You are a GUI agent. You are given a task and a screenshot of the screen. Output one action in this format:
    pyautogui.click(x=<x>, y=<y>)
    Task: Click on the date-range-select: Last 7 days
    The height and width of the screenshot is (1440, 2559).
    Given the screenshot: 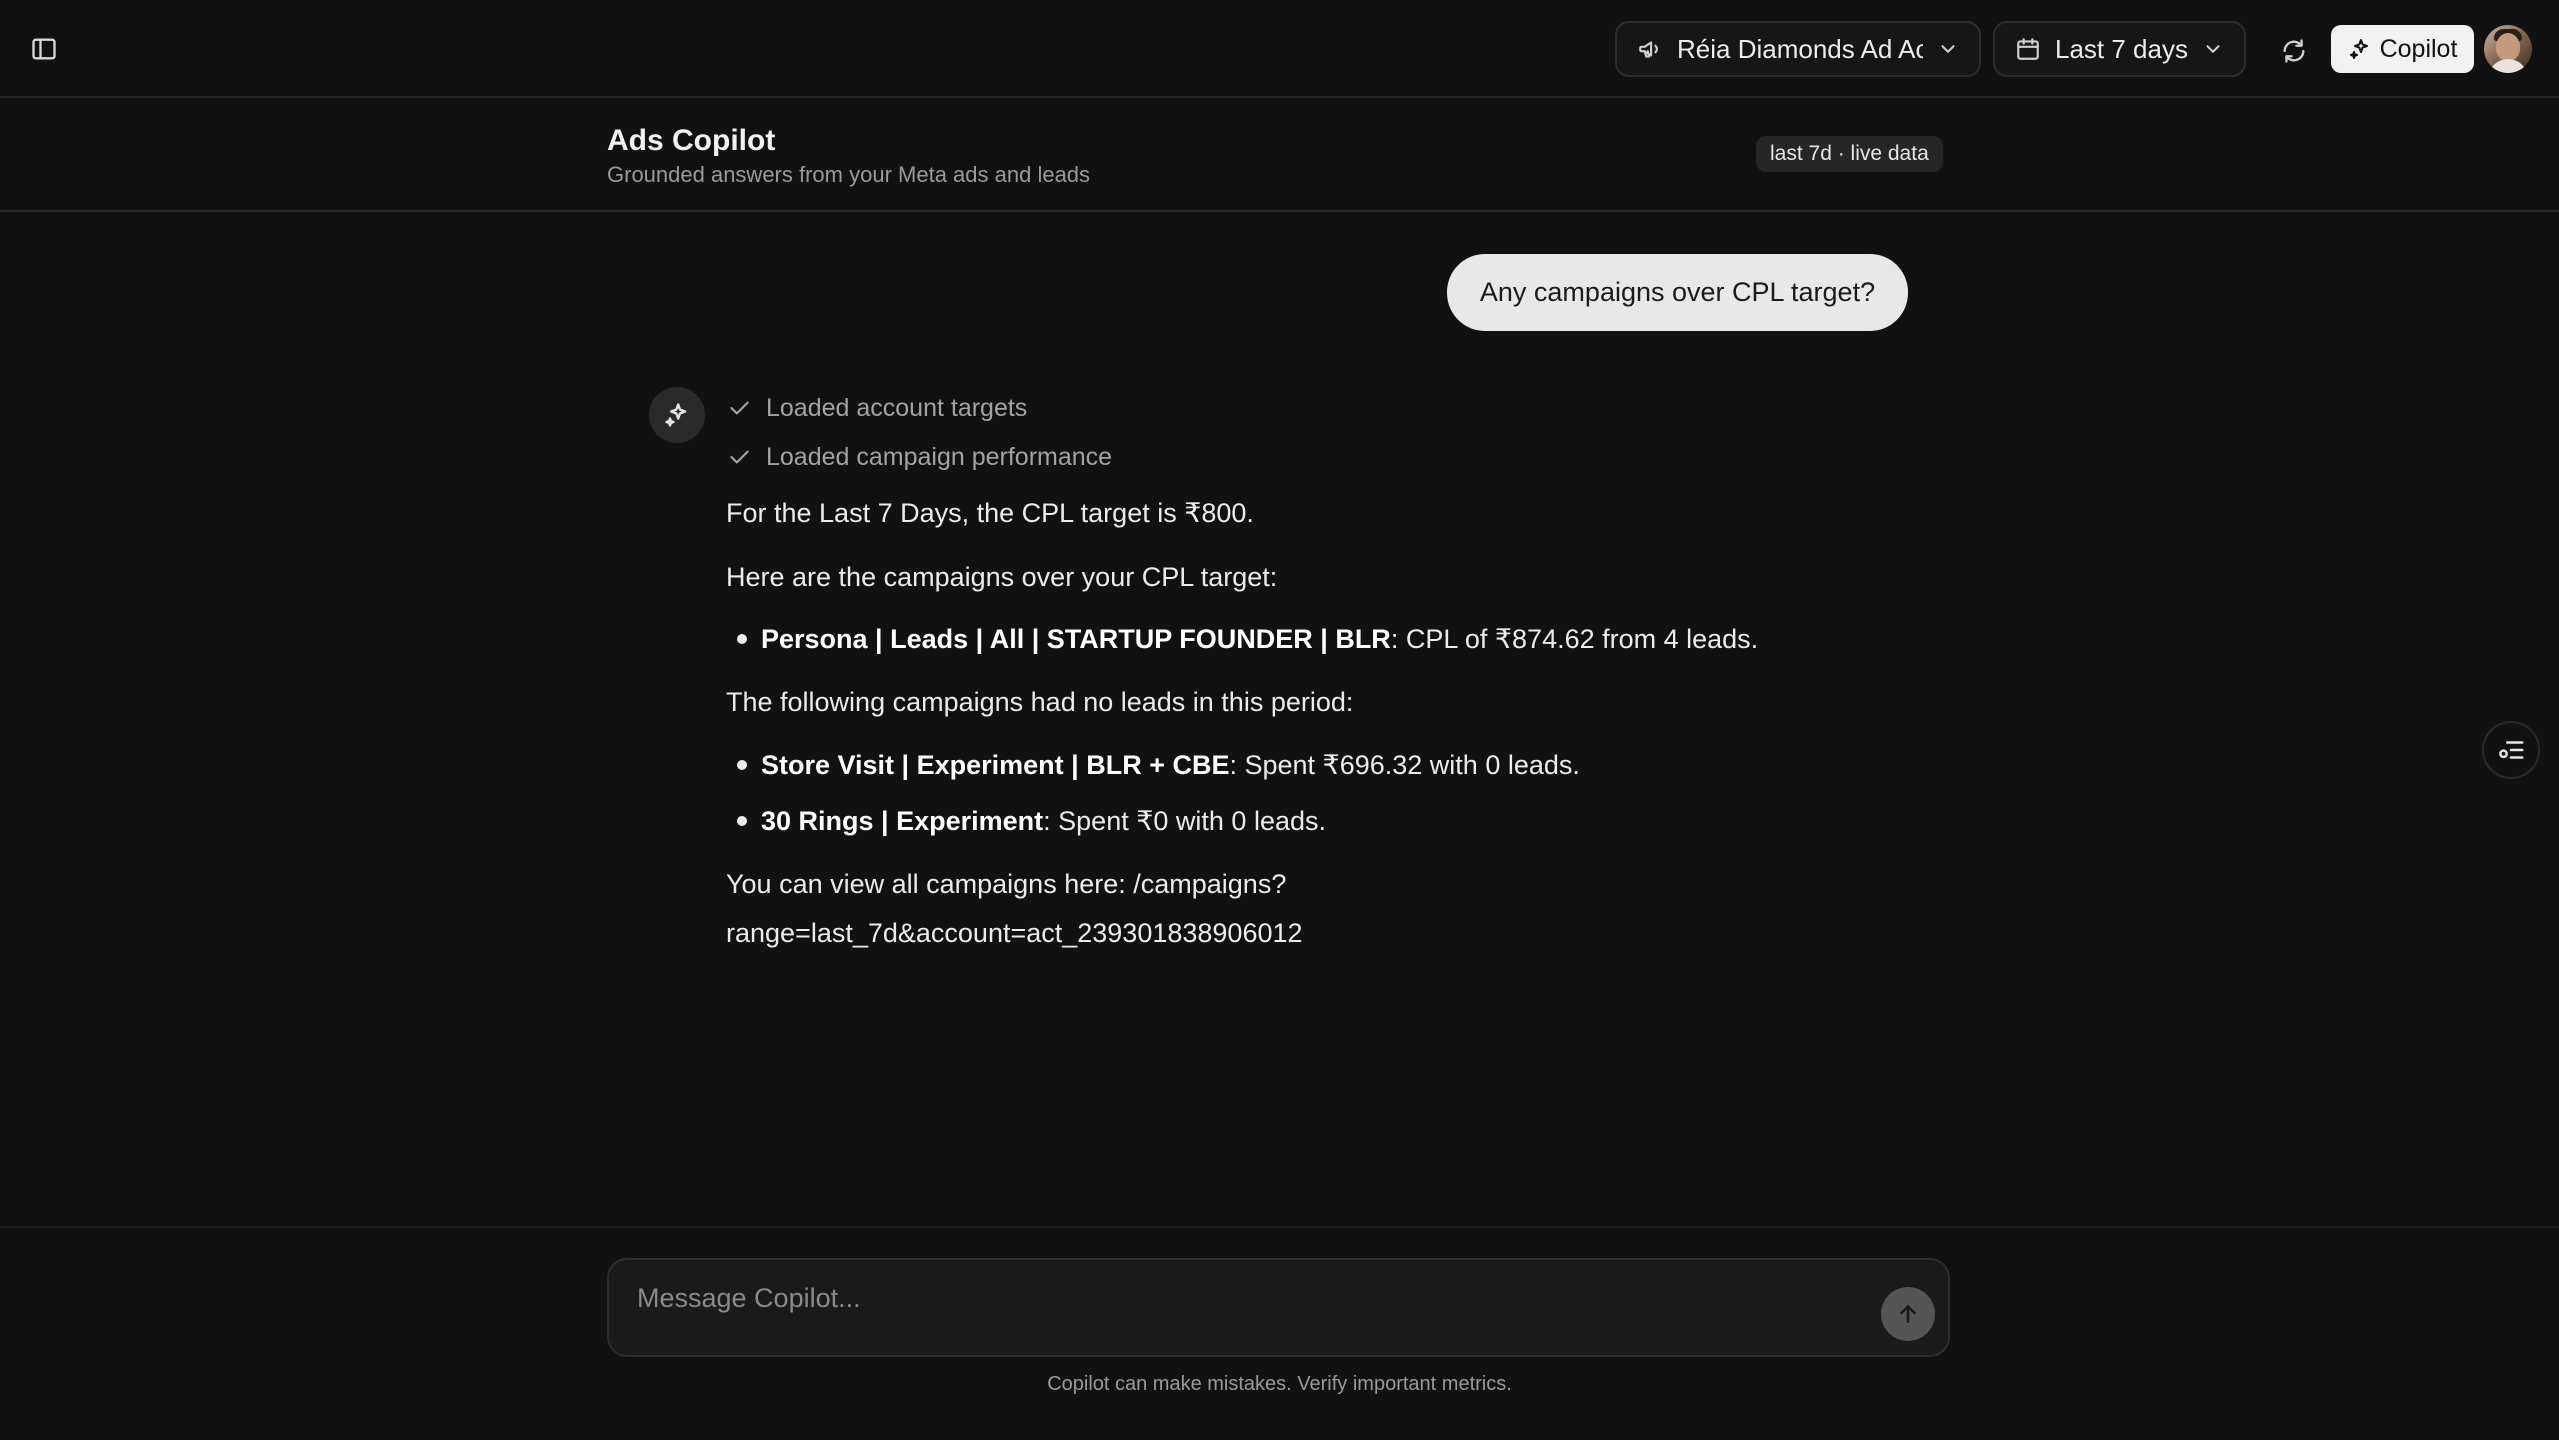 What is the action you would take?
    pyautogui.click(x=2119, y=49)
    